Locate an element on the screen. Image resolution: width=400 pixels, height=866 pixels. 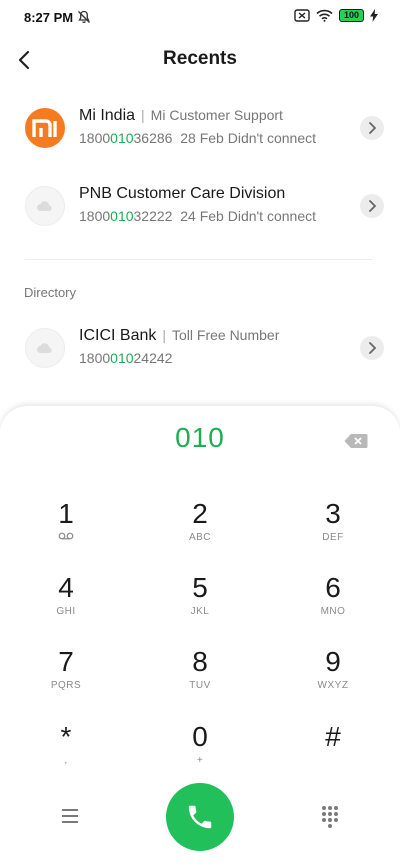
sim-off-icon is located at coordinates (302, 15).